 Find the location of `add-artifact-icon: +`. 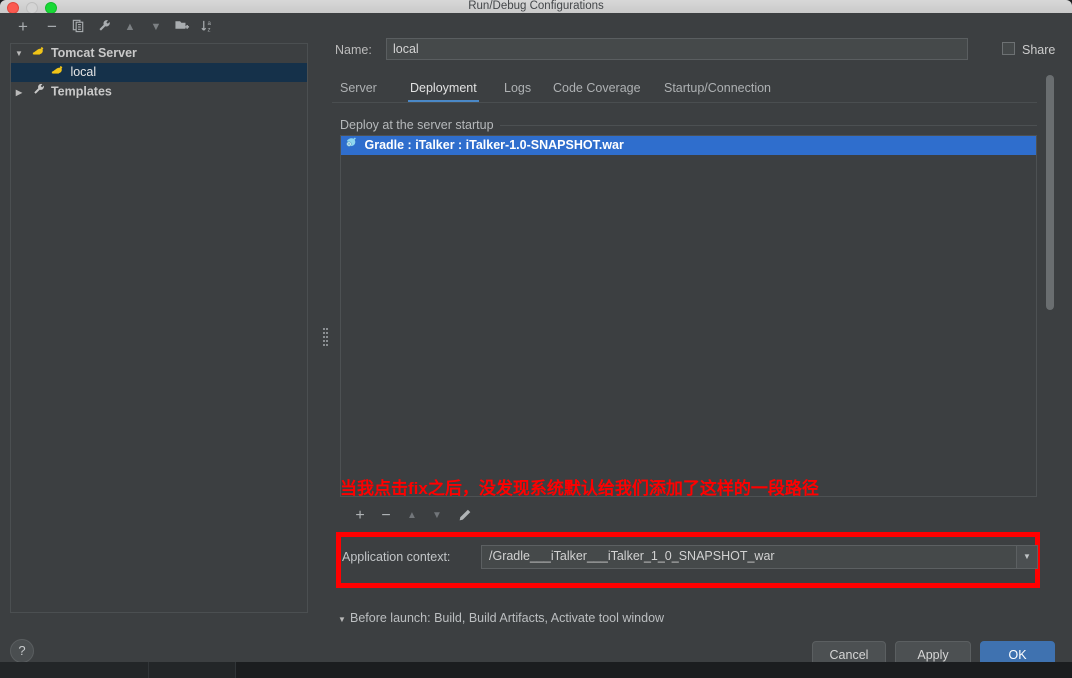

add-artifact-icon: + is located at coordinates (360, 516).